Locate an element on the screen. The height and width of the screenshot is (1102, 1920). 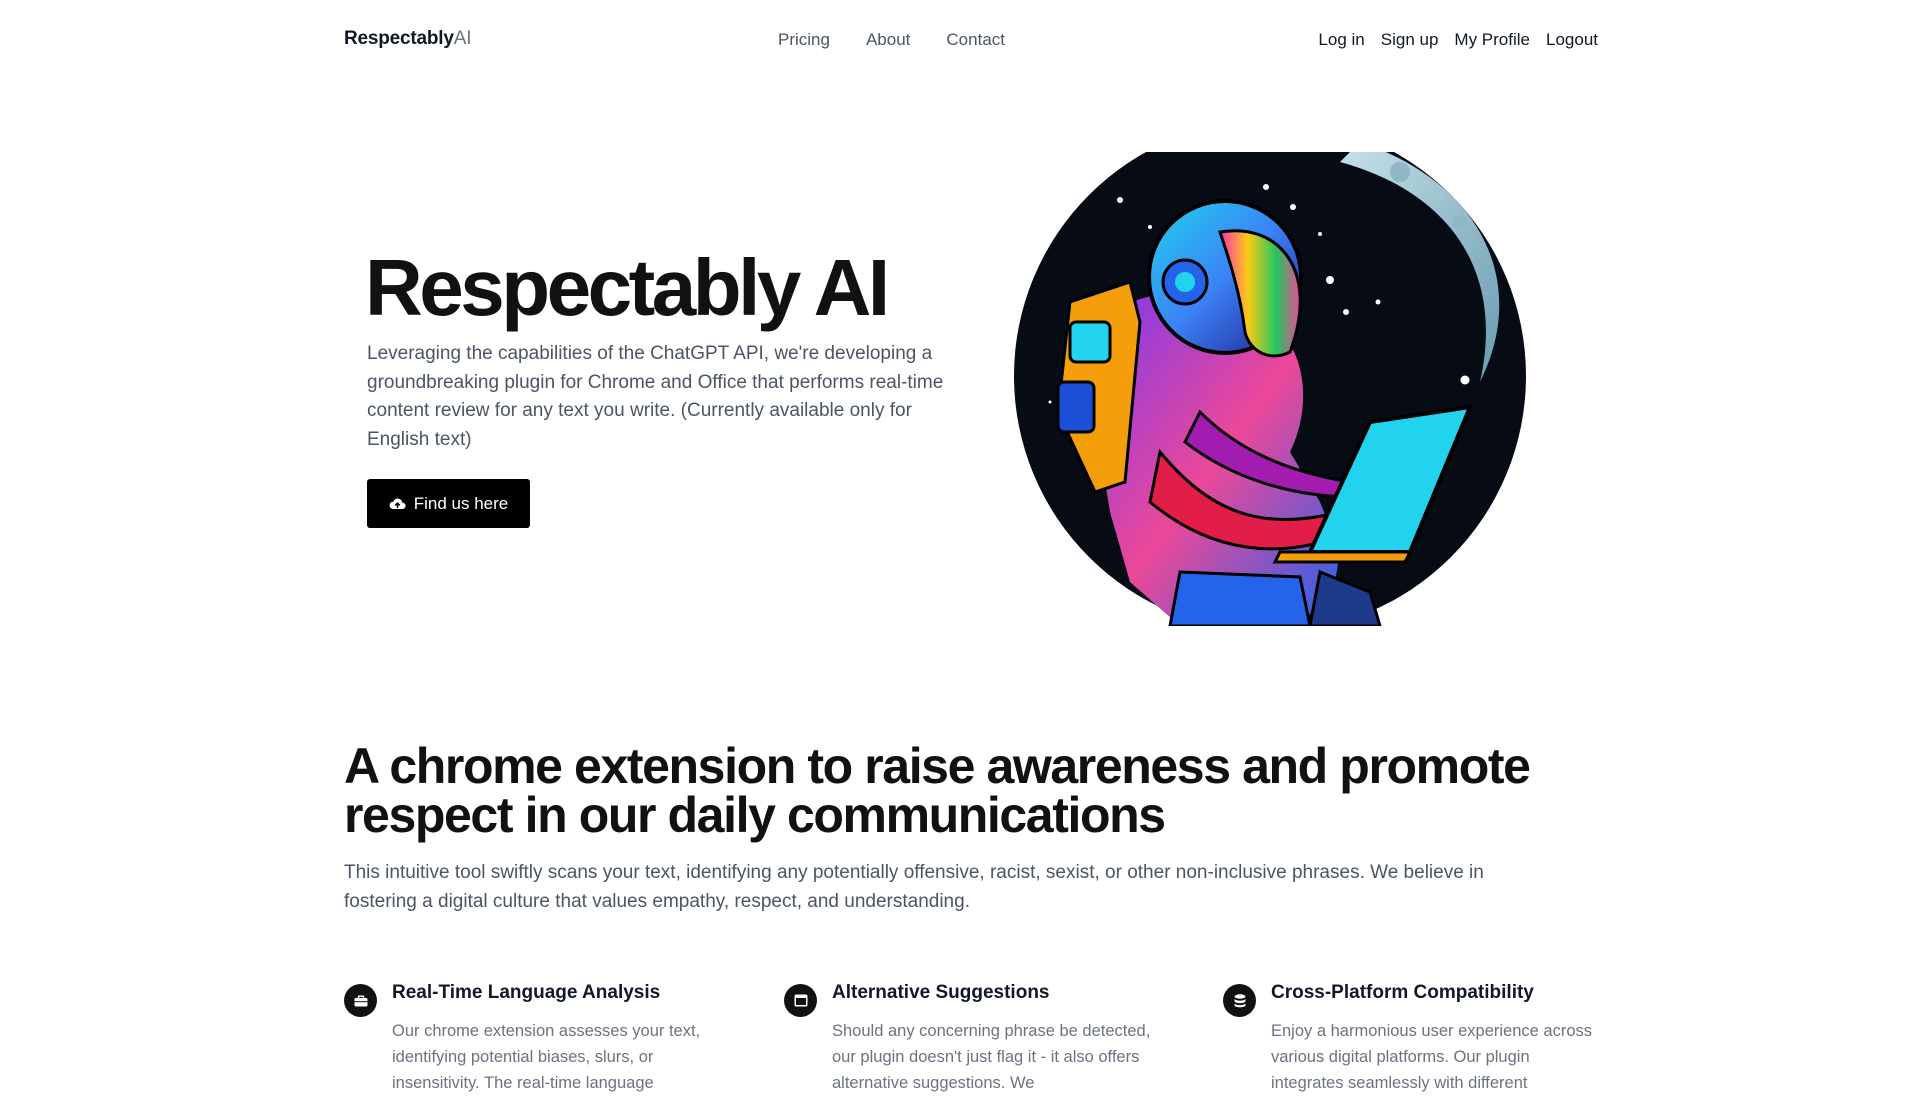
browser-window-icon is located at coordinates (800, 1000).